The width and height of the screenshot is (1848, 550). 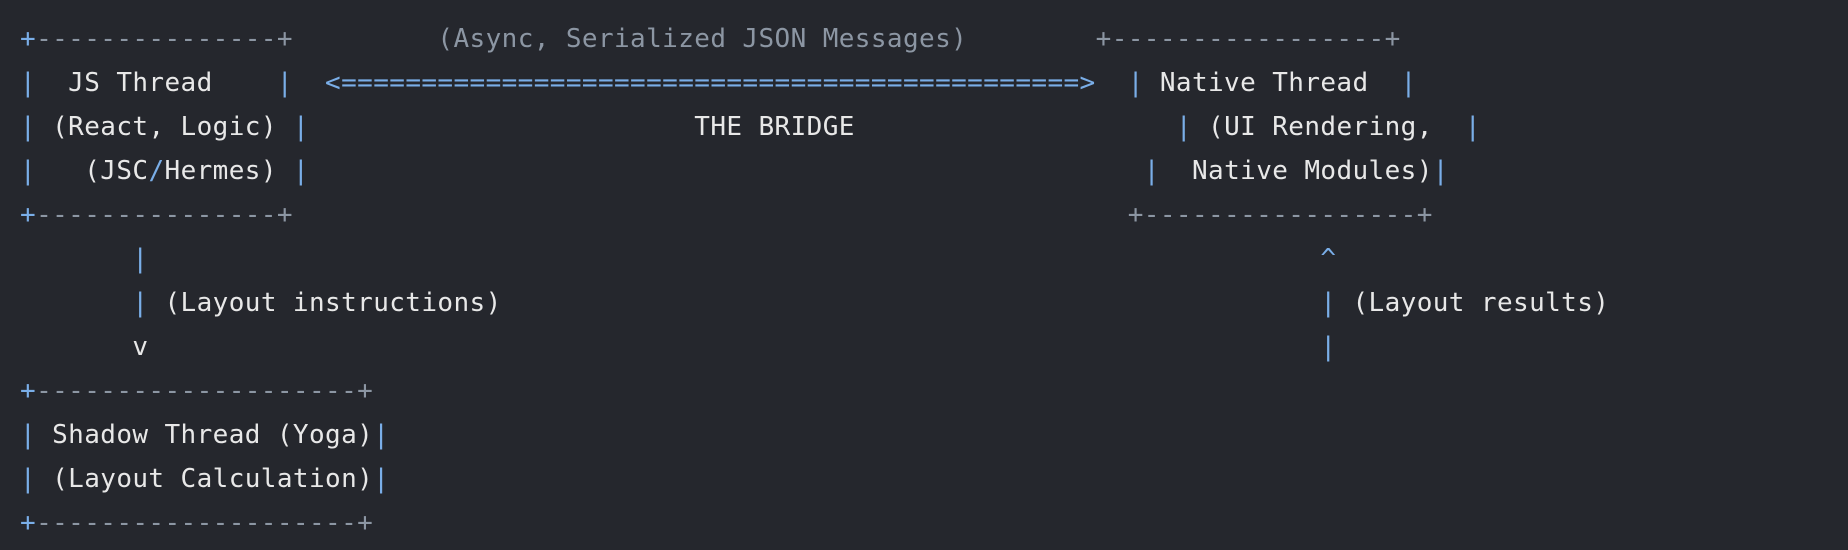 What do you see at coordinates (1304, 171) in the screenshot?
I see `native-thread-modules: Native Modules)` at bounding box center [1304, 171].